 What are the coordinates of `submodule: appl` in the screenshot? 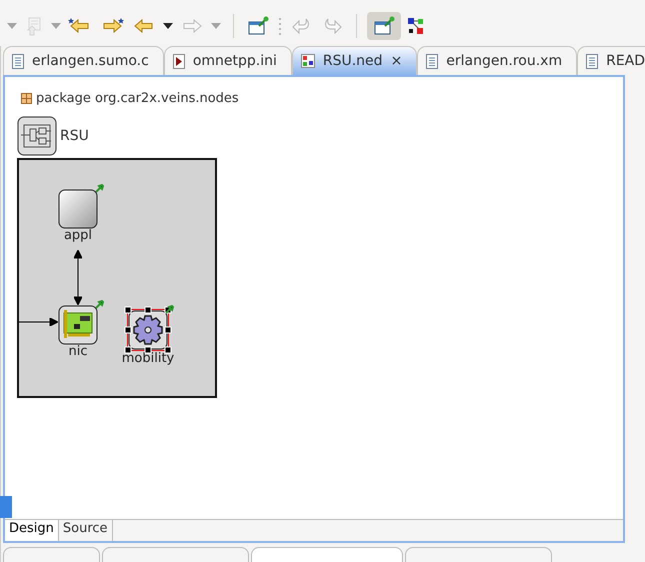 It's located at (78, 213).